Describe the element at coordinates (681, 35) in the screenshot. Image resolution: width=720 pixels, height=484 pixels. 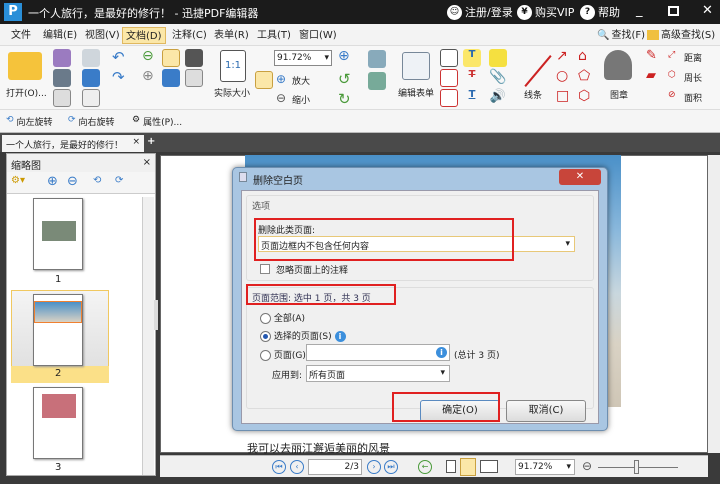
I see `advanced-find-button: 高级查找(S)` at that location.